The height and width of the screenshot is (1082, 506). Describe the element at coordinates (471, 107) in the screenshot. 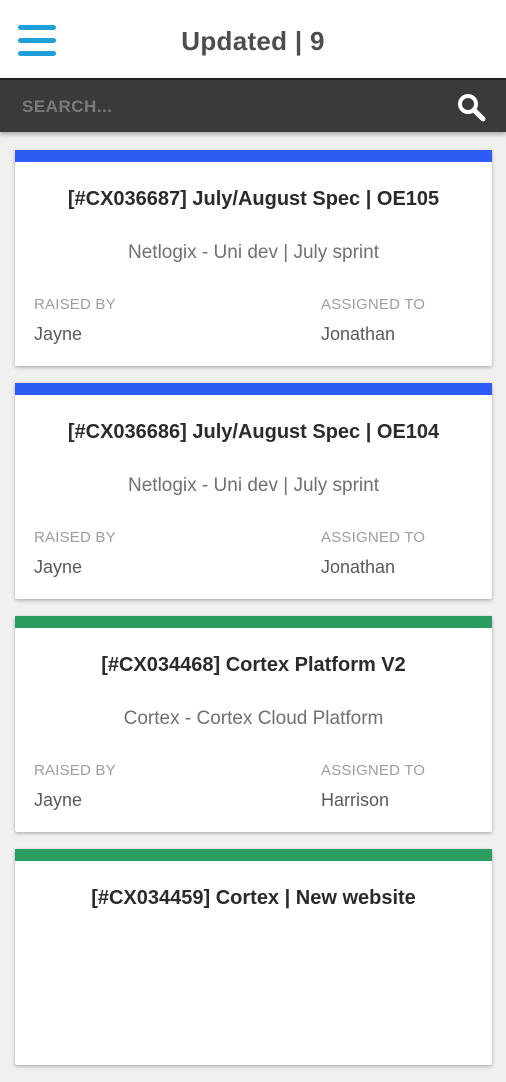

I see `search-icon` at that location.